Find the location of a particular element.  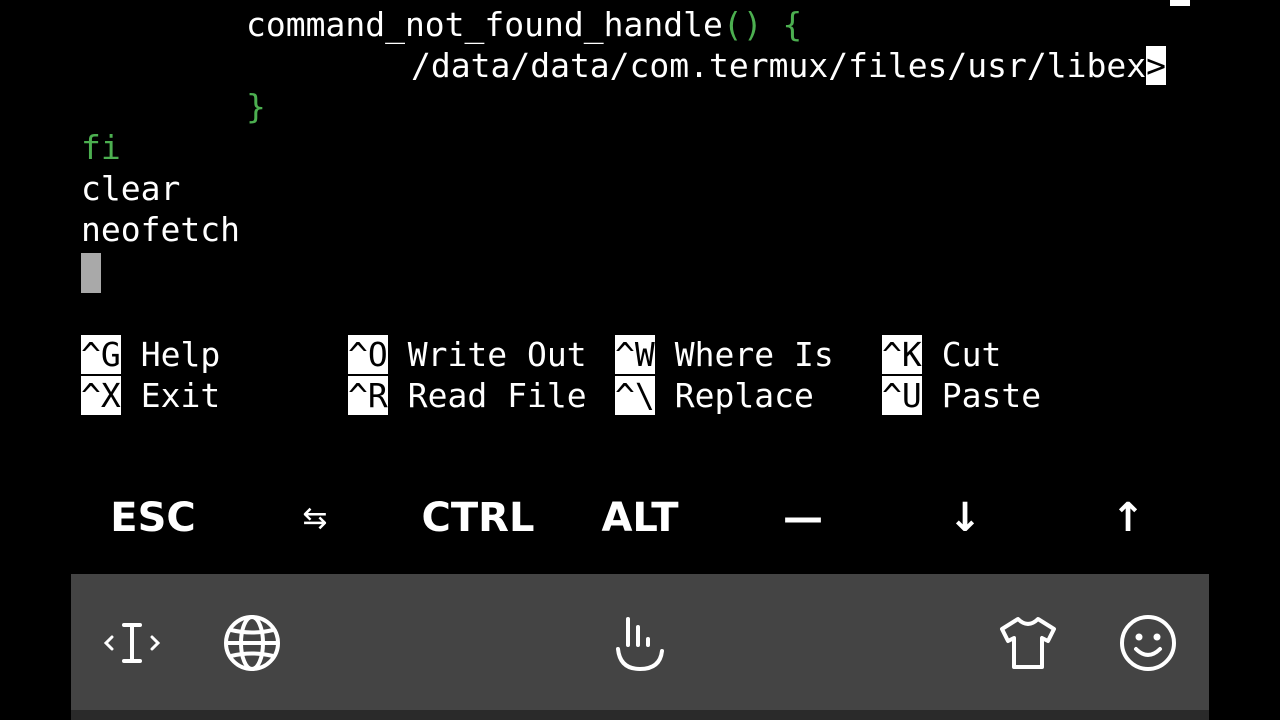

shortcut-label: Cut is located at coordinates (971, 354).